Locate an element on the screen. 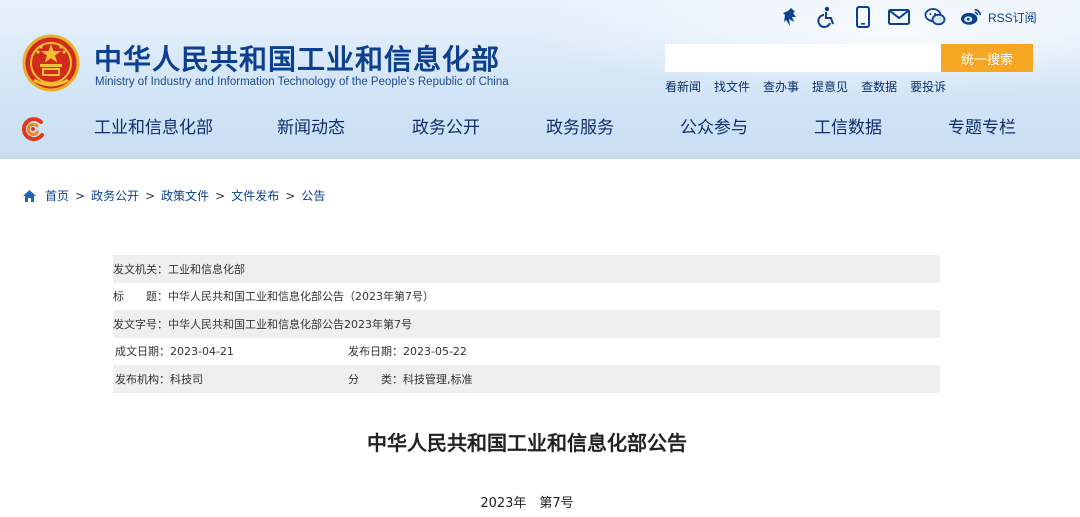 The image size is (1080, 517). search-input is located at coordinates (803, 58).